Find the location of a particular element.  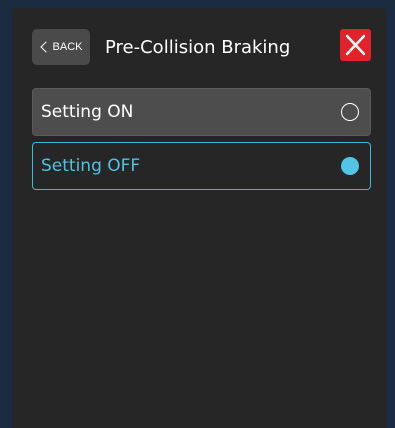

page-title: Pre-Collision Braking is located at coordinates (198, 47).